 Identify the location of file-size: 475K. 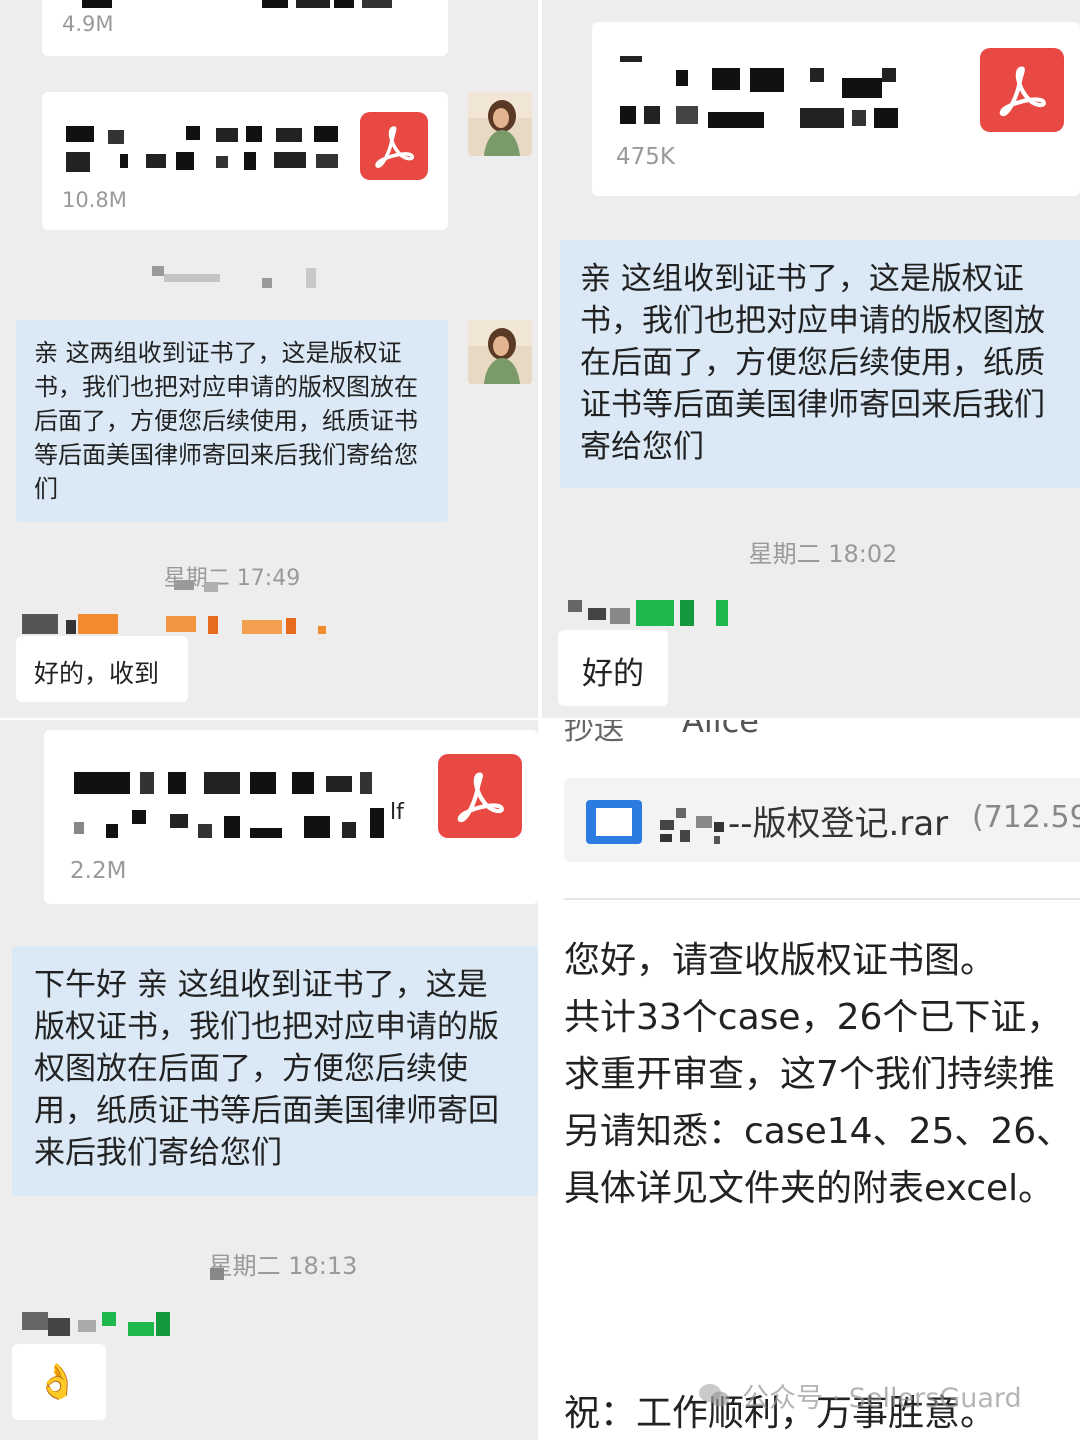
(645, 157).